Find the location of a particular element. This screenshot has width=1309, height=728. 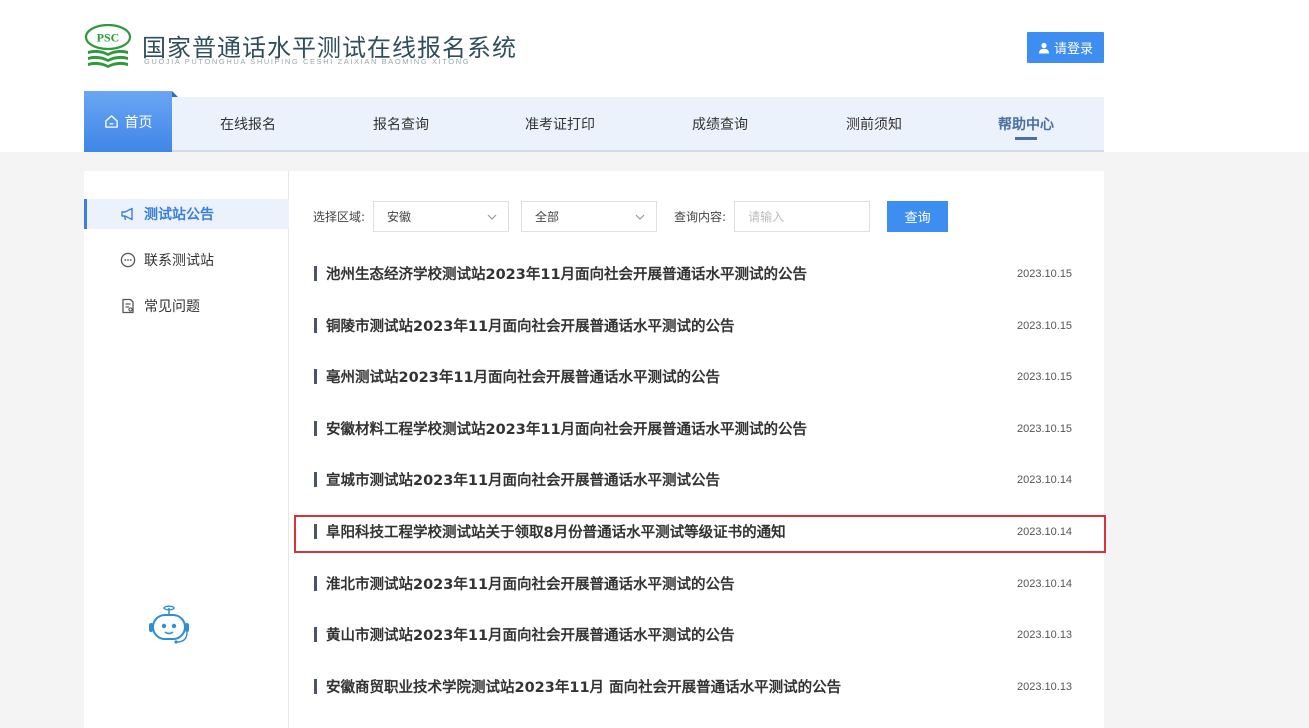

announcement-title: 池州生态经济学校测试站2023年11月面向社会开展普通话水平测试的公告 is located at coordinates (567, 275).